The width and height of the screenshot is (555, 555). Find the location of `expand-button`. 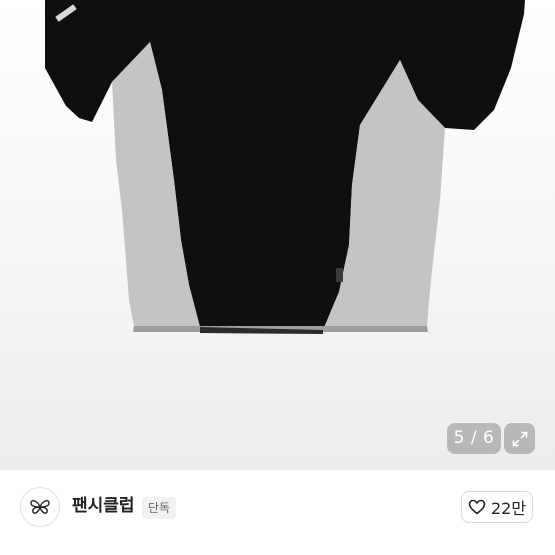

expand-button is located at coordinates (519, 438).